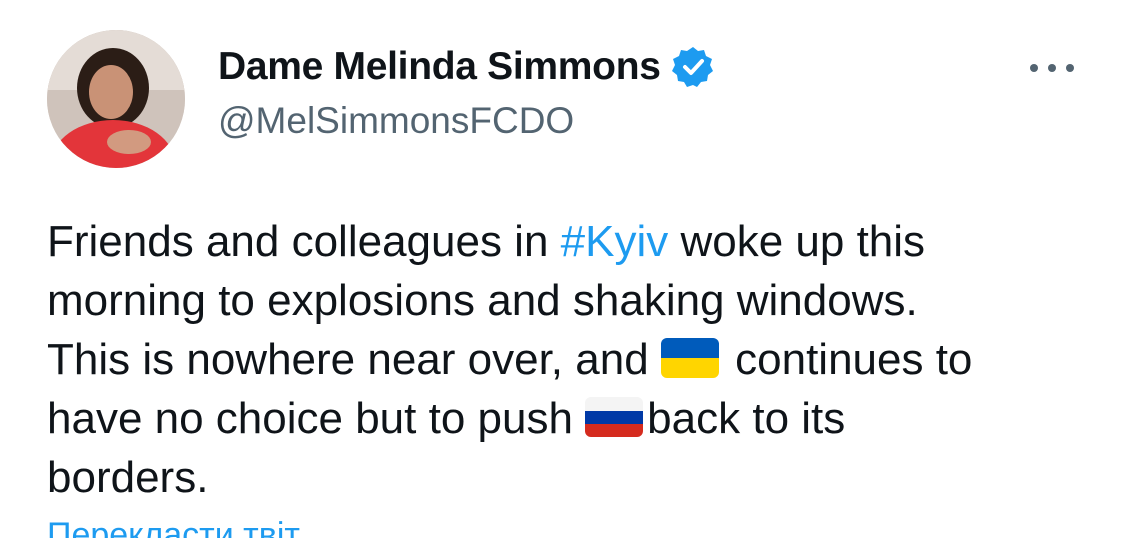  What do you see at coordinates (316, 418) in the screenshot?
I see `text-segment: have no choice but to push` at bounding box center [316, 418].